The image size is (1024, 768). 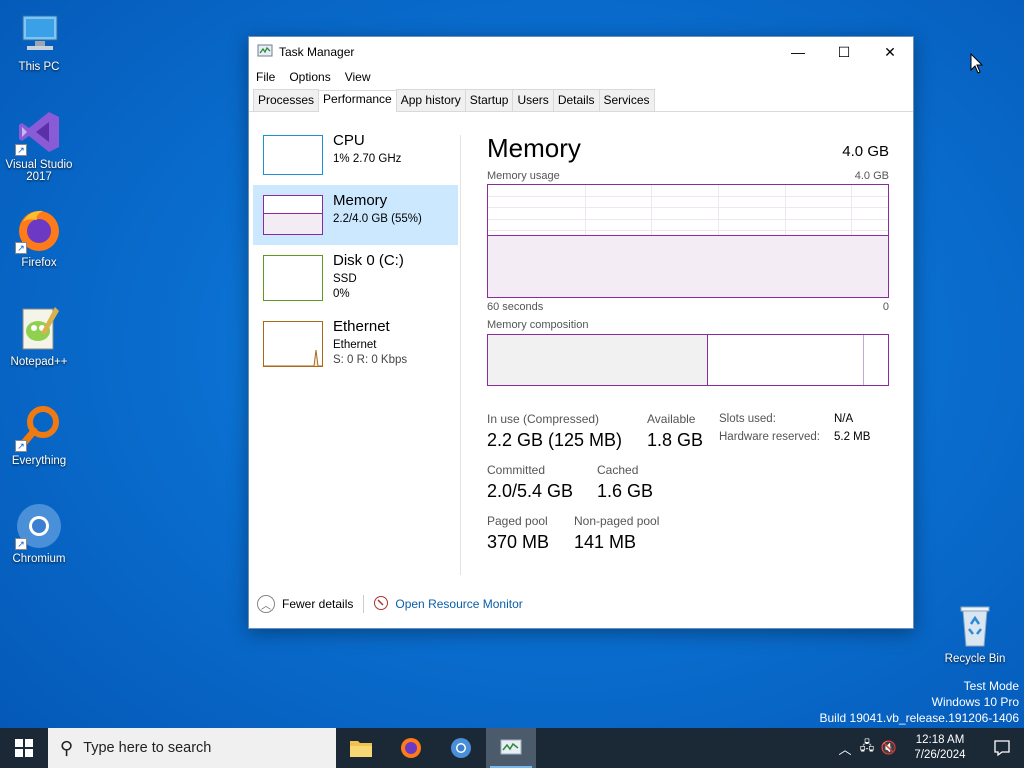 What do you see at coordinates (377, 219) in the screenshot?
I see `resource-detail: 2.2/4.0 GB (55%)` at bounding box center [377, 219].